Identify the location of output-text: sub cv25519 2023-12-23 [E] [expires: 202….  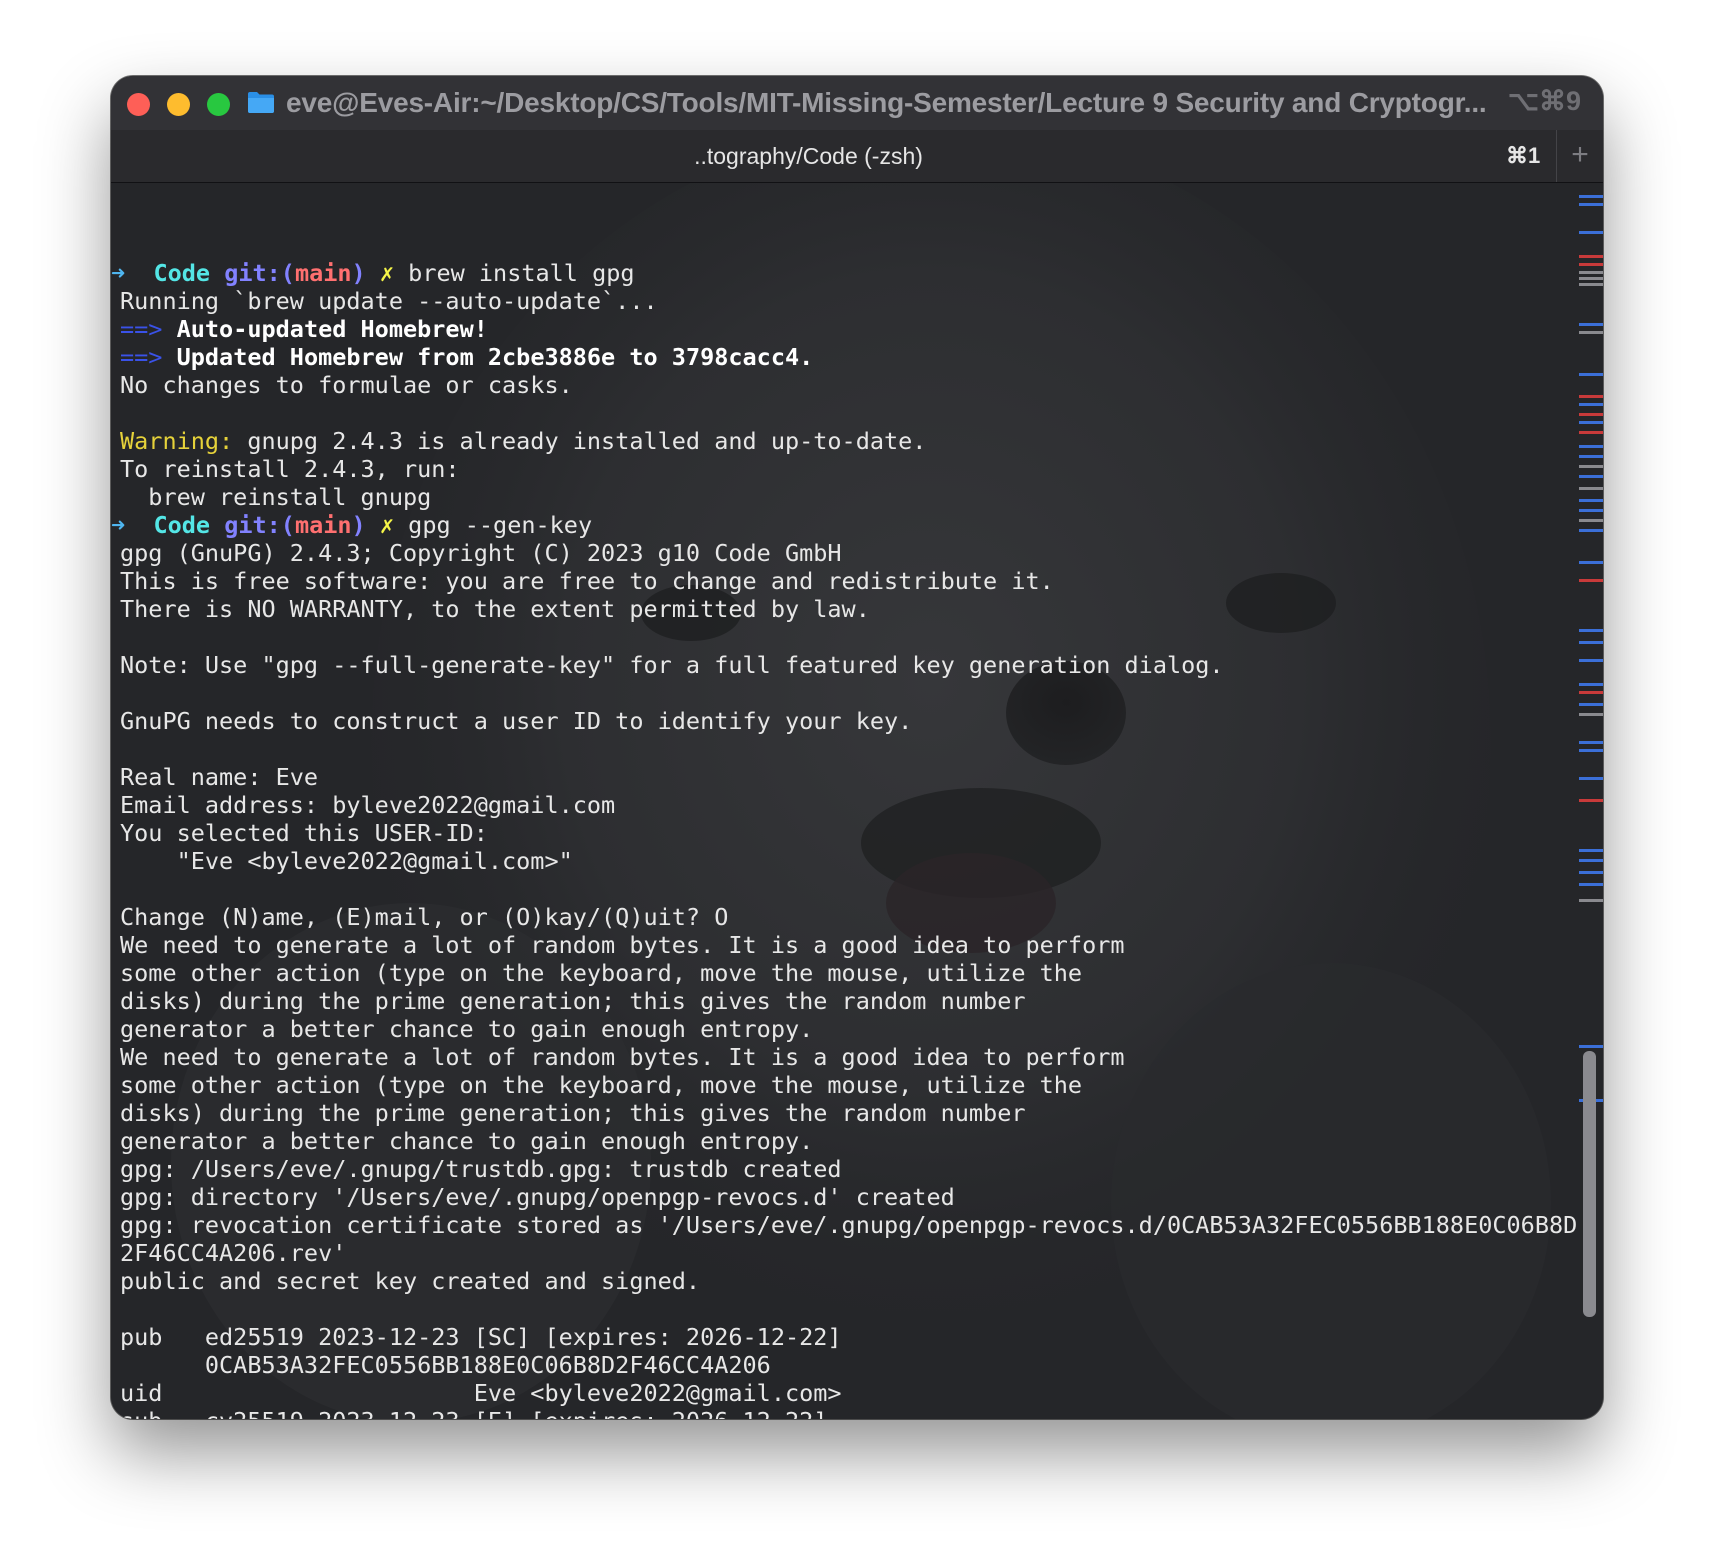
(473, 1413).